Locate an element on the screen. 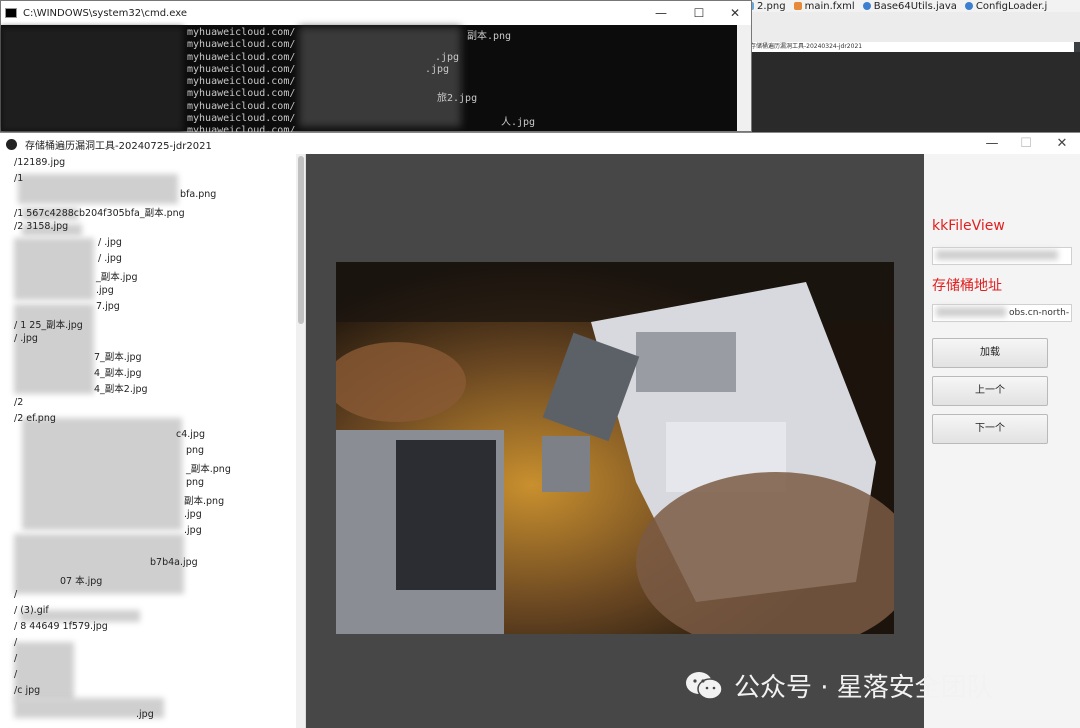  list-item: /c jpg is located at coordinates (27, 690).